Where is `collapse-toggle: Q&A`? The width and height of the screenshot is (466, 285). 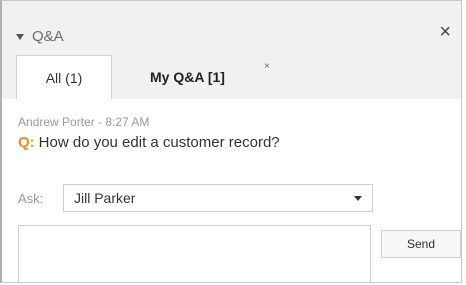 collapse-toggle: Q&A is located at coordinates (40, 36).